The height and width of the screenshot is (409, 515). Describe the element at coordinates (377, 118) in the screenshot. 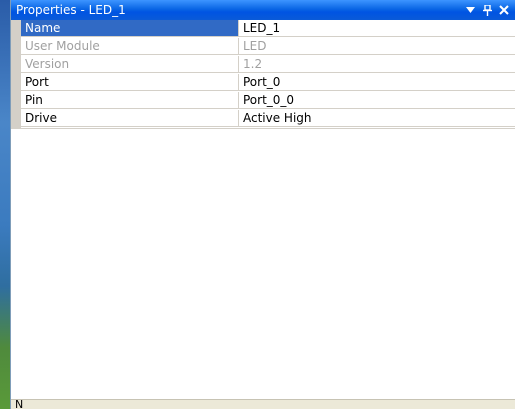

I see `property-value: Active High` at that location.